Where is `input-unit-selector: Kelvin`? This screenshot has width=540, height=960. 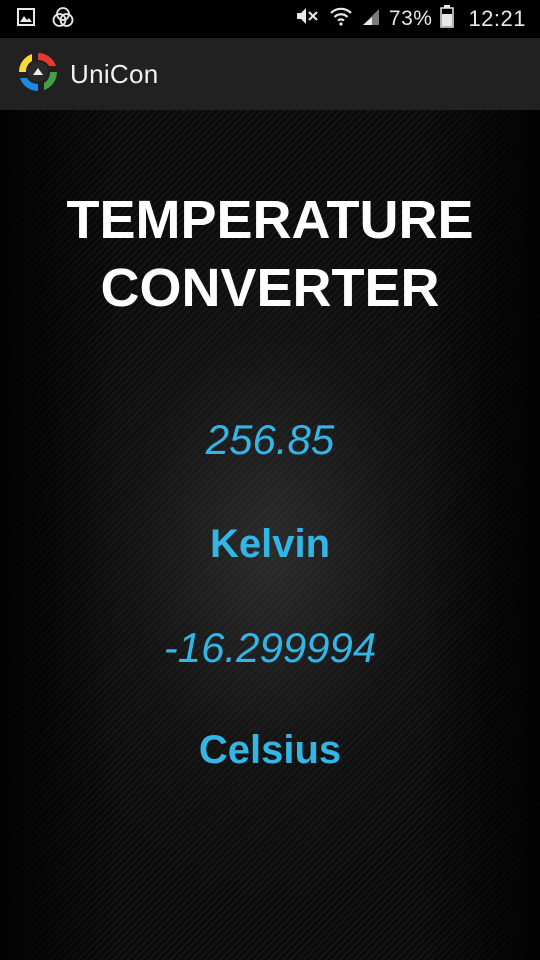
input-unit-selector: Kelvin is located at coordinates (270, 544).